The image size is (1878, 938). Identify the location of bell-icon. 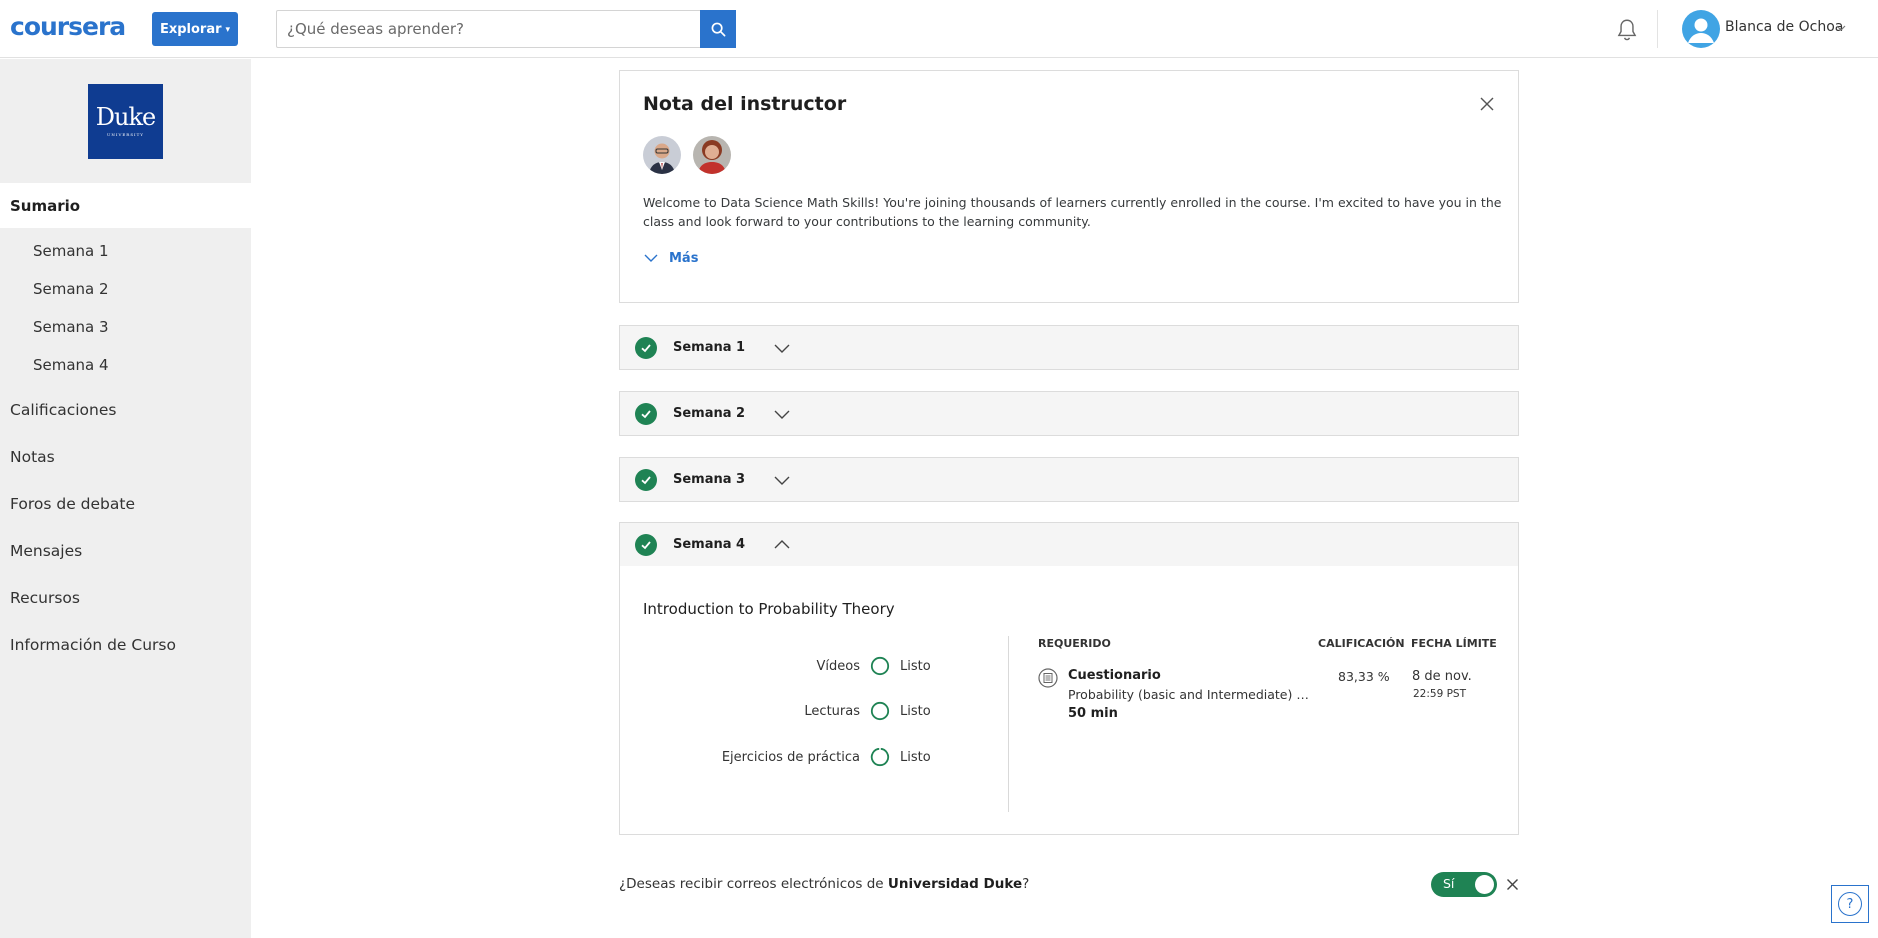
(1627, 30).